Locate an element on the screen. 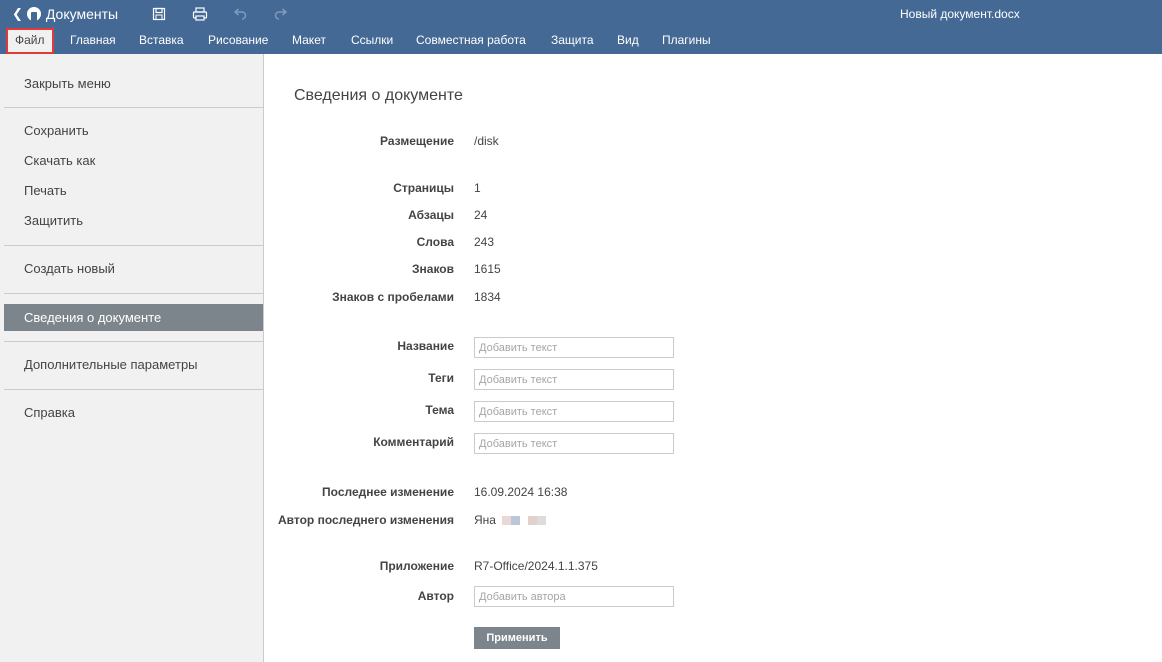  tab-plugins: Плагины is located at coordinates (686, 41).